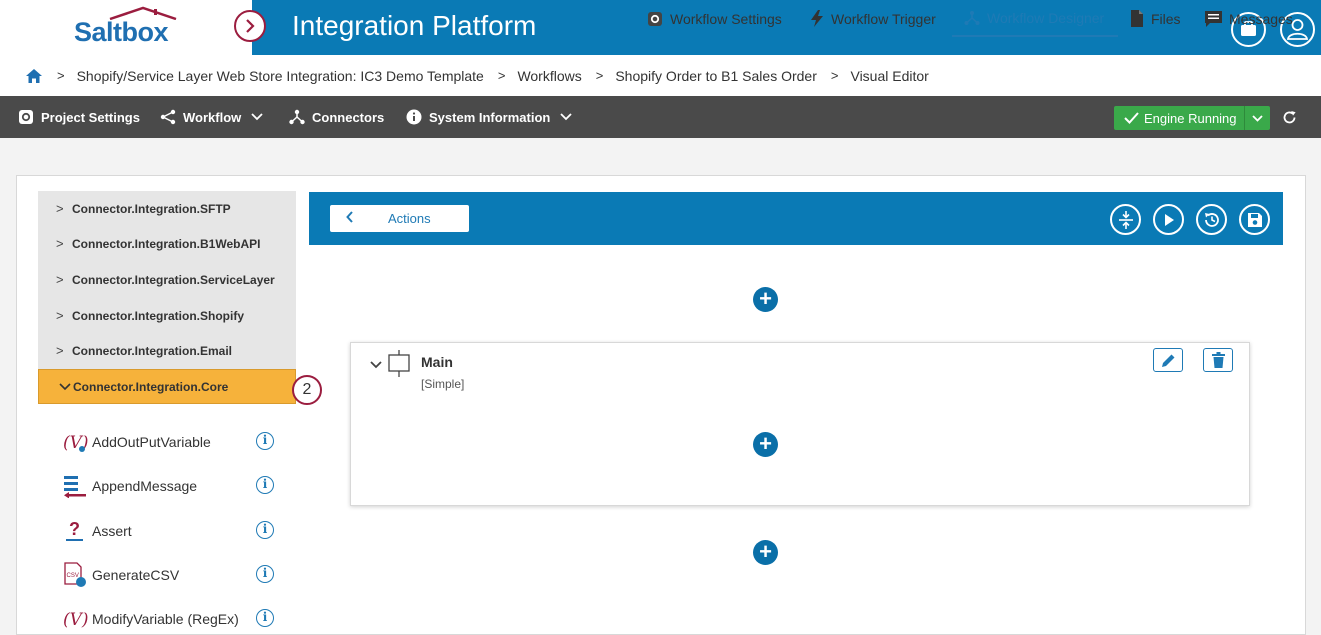 The image size is (1321, 635). Describe the element at coordinates (765, 552) in the screenshot. I see `add-step-after-main-button: +` at that location.